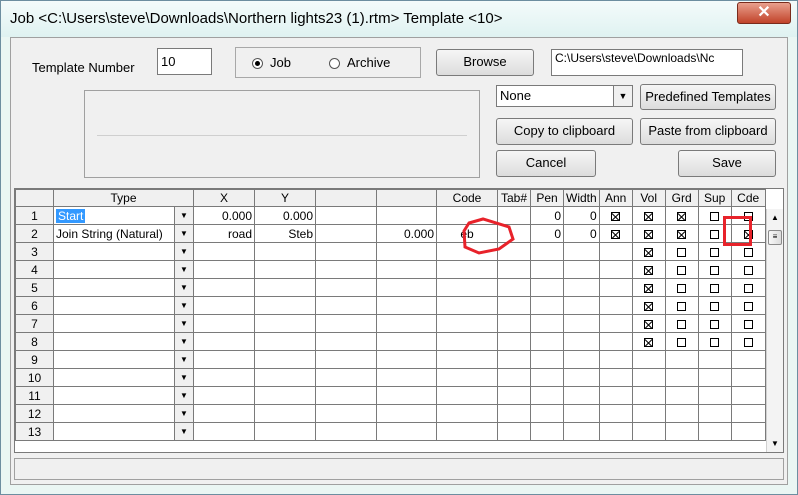  I want to click on table-row: 7 ▼, so click(390, 323).